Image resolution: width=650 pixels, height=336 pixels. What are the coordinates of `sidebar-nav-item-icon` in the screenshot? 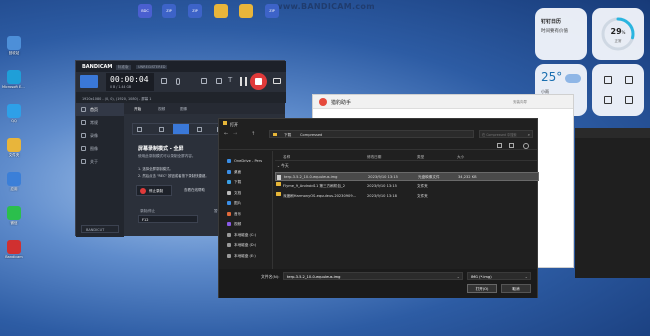 It's located at (229, 192).